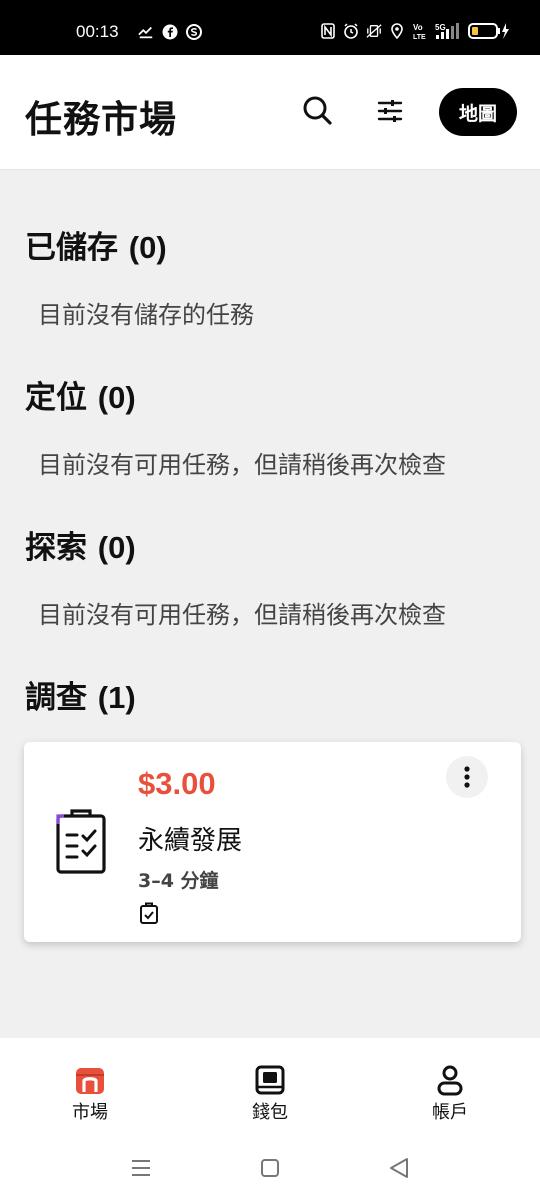  I want to click on volte-icon: Vo LTE, so click(420, 31).